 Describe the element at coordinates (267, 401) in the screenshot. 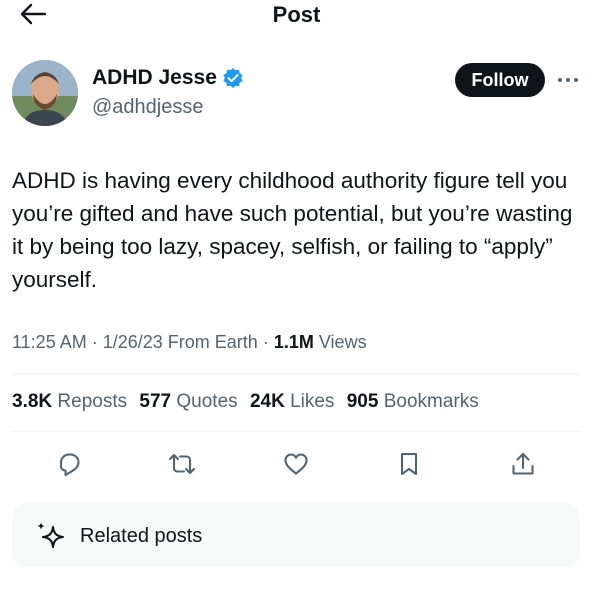

I see `likes-count: 24K` at that location.